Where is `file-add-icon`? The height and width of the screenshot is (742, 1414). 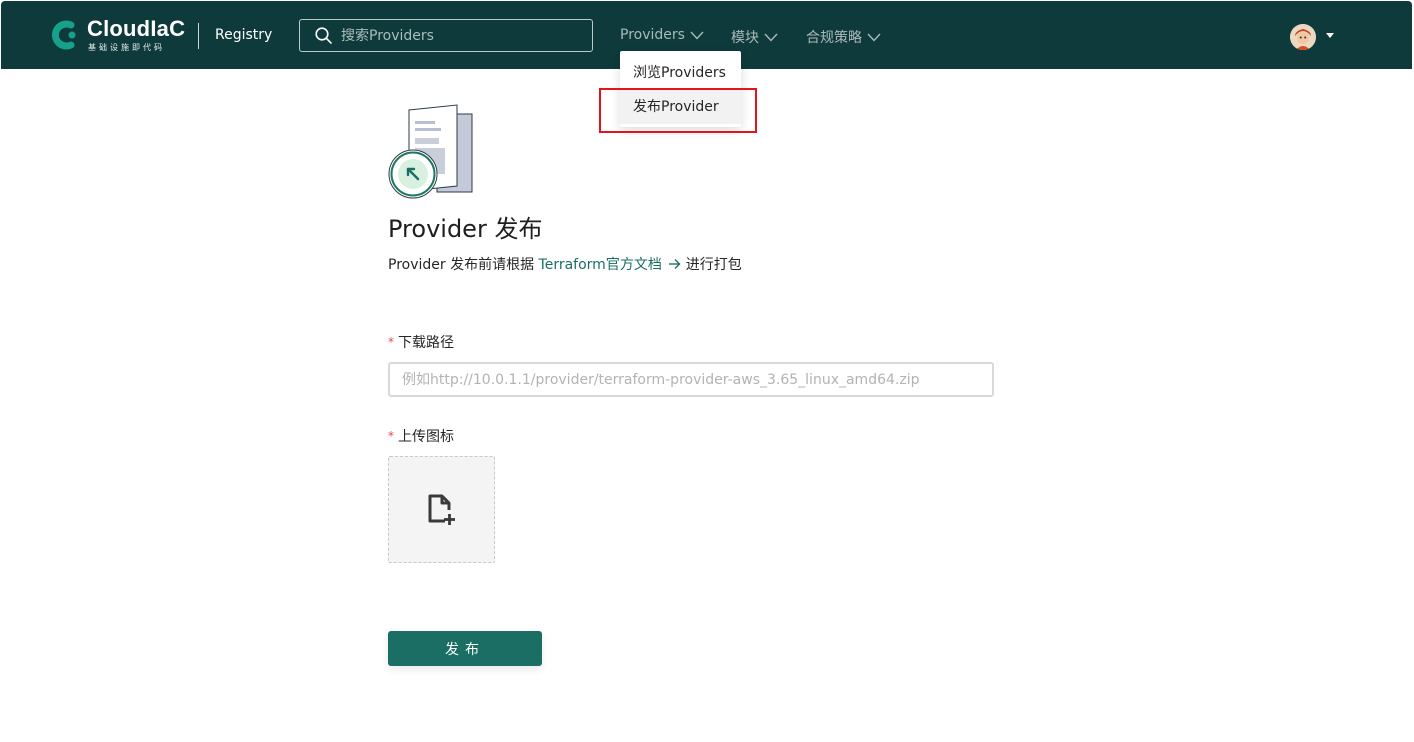
file-add-icon is located at coordinates (441, 509).